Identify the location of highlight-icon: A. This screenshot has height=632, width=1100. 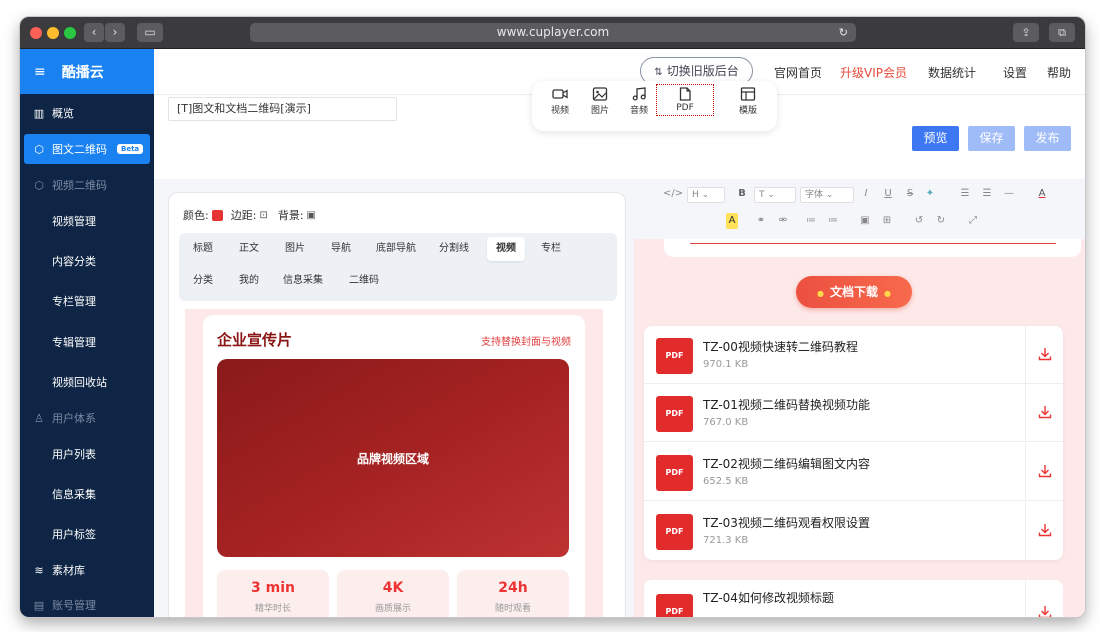
(732, 221).